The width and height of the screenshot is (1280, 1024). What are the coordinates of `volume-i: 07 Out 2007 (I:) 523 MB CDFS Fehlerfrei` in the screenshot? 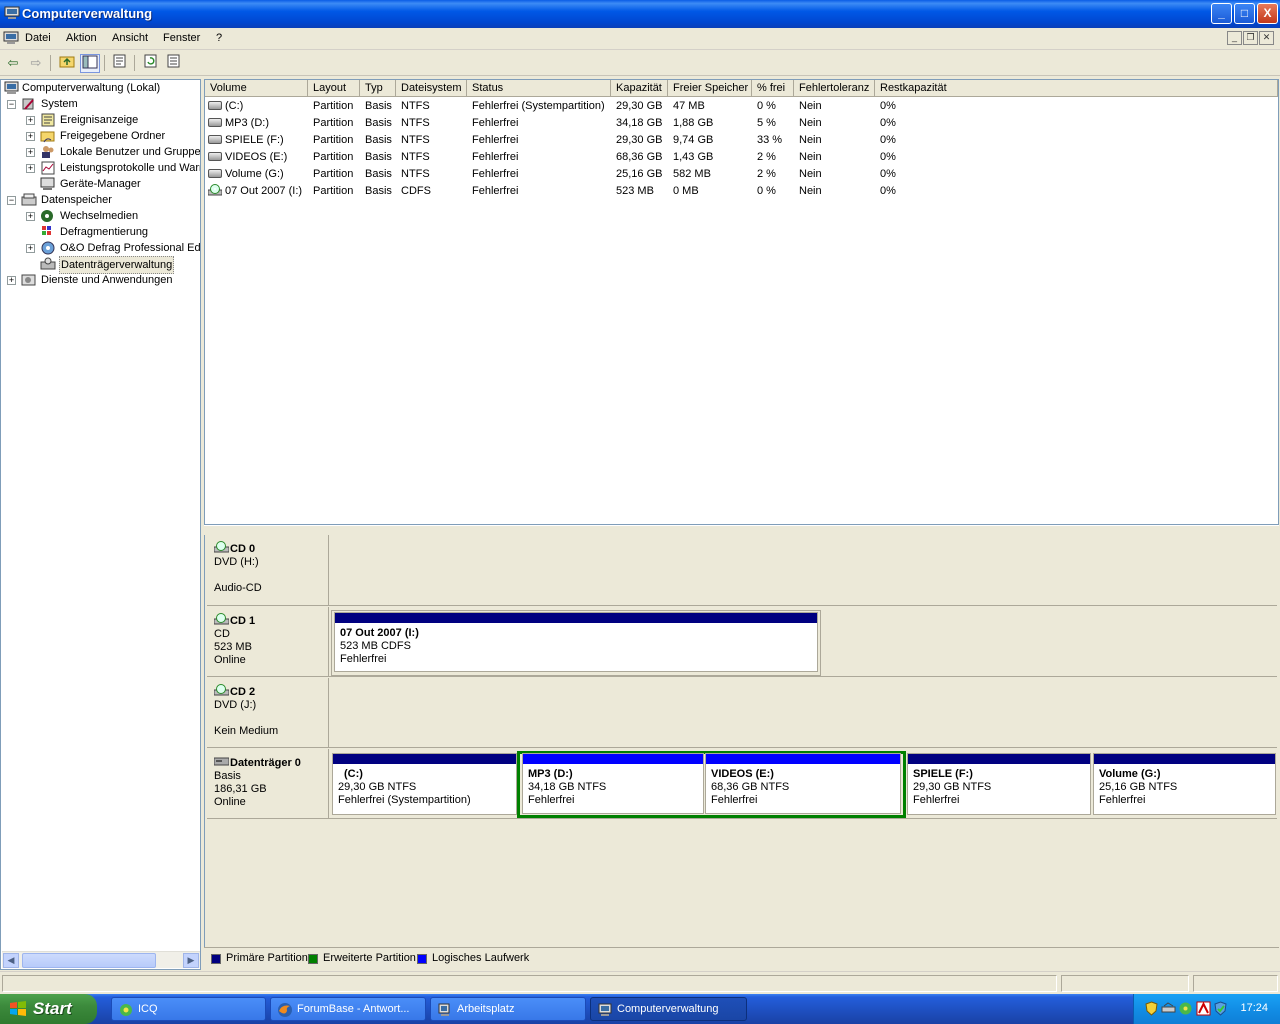 It's located at (576, 642).